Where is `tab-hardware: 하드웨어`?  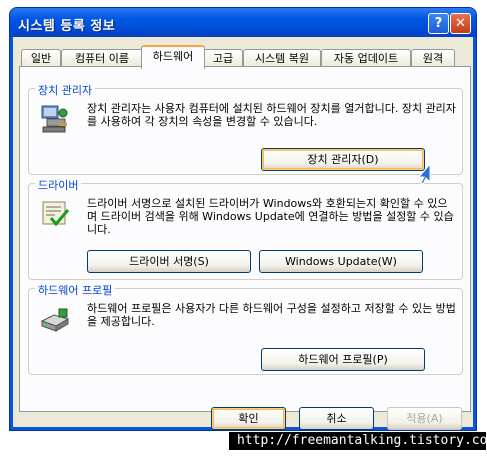
tab-hardware: 하드웨어 is located at coordinates (173, 57).